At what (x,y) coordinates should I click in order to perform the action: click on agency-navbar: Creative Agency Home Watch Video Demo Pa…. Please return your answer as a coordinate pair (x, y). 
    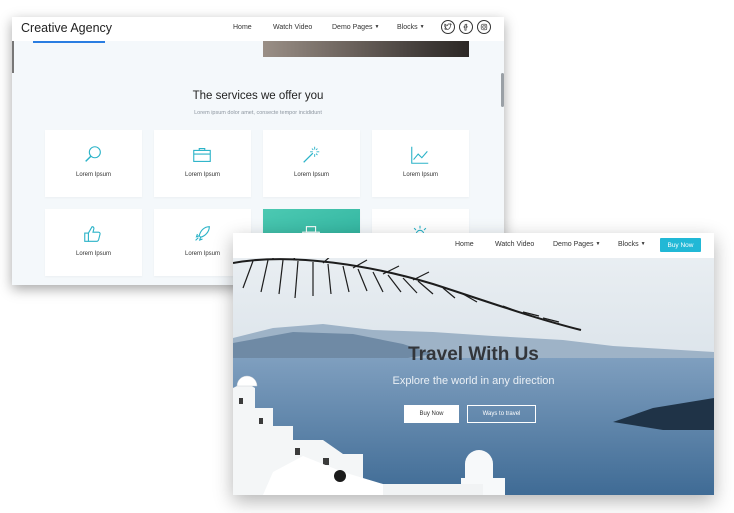
    Looking at the image, I should click on (258, 29).